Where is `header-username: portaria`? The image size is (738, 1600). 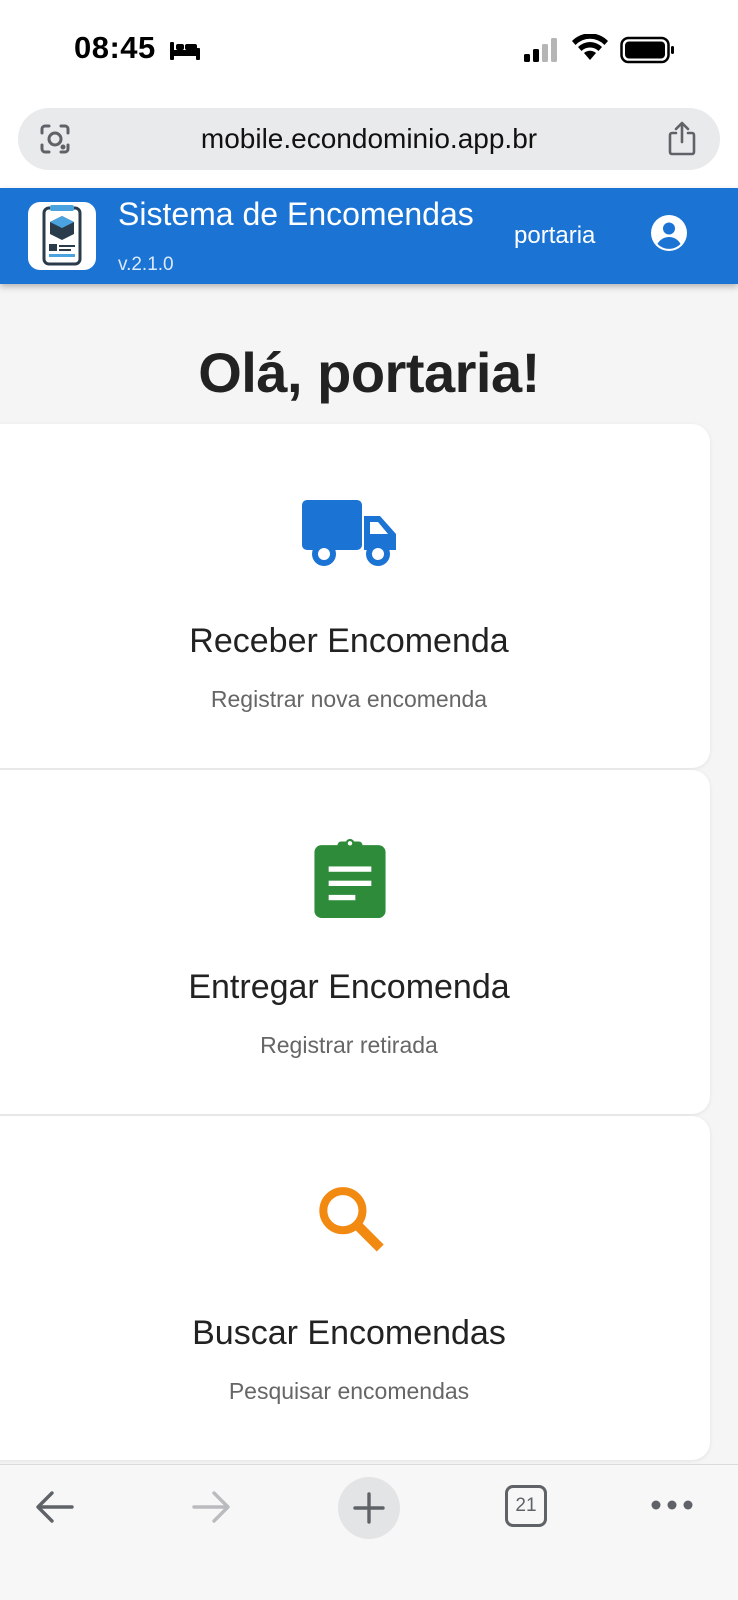
header-username: portaria is located at coordinates (554, 236).